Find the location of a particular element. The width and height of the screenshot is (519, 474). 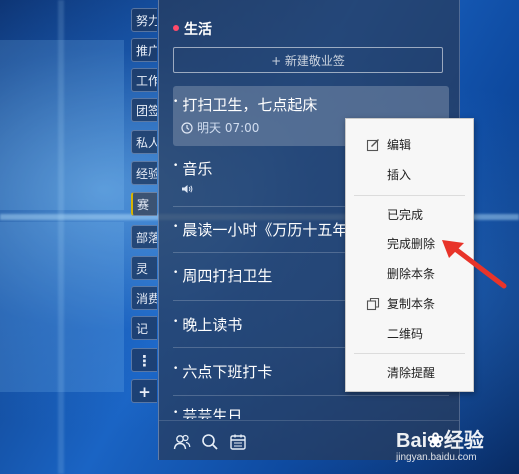

calendar-icon is located at coordinates (238, 442).